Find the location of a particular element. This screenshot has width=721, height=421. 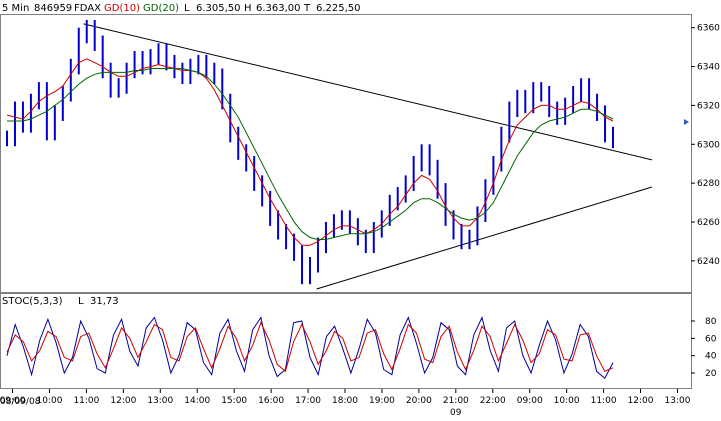

xtick-label: 22:00 is located at coordinates (493, 401).